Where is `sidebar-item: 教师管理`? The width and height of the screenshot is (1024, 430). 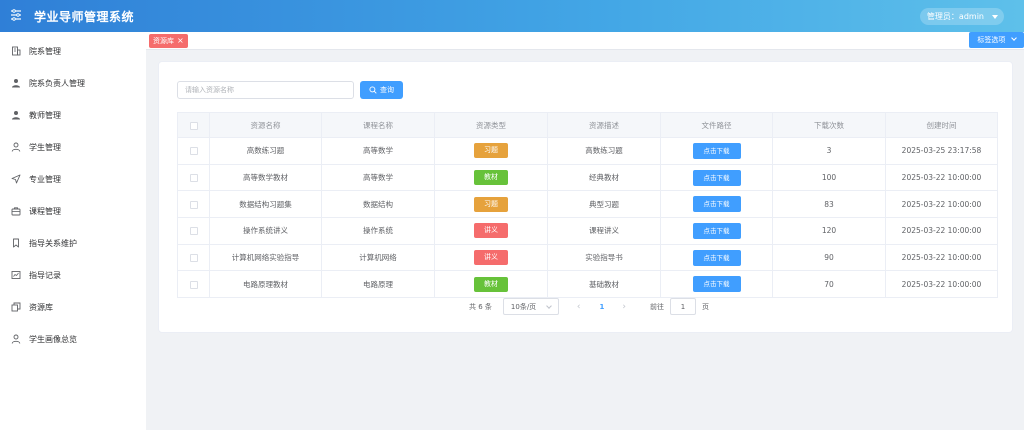
sidebar-item: 教师管理 is located at coordinates (73, 115).